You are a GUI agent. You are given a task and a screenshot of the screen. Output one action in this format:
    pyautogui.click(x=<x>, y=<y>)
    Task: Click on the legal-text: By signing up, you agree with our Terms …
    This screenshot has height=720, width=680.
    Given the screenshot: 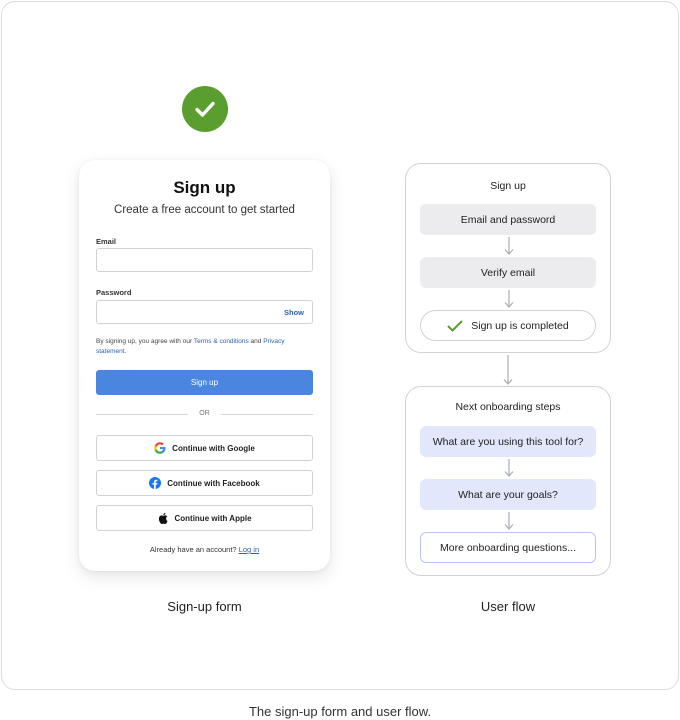 What is the action you would take?
    pyautogui.click(x=206, y=347)
    